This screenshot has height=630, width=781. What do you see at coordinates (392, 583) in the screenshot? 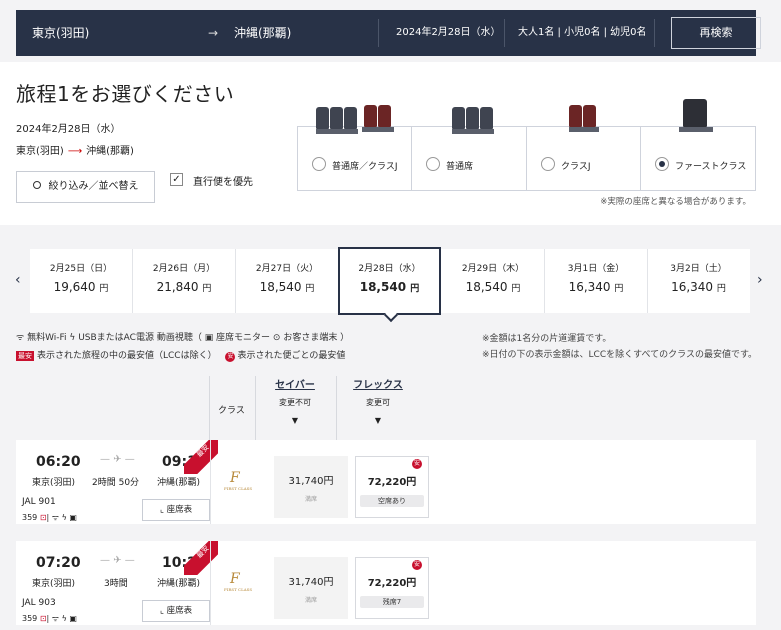
I see `fare-price: 72,220円` at bounding box center [392, 583].